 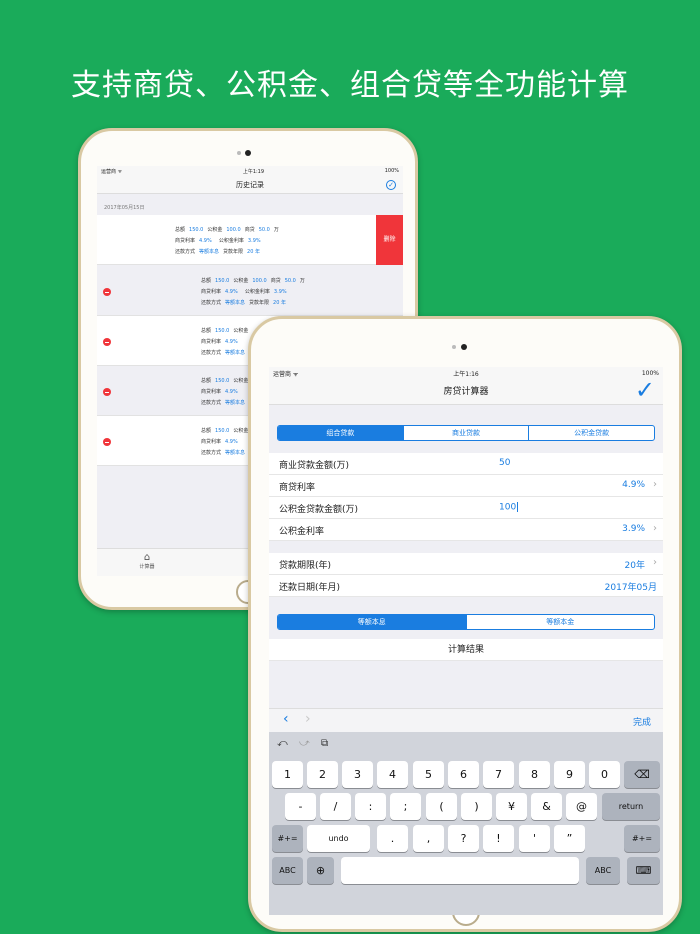 I want to click on key-1: 1, so click(x=287, y=774).